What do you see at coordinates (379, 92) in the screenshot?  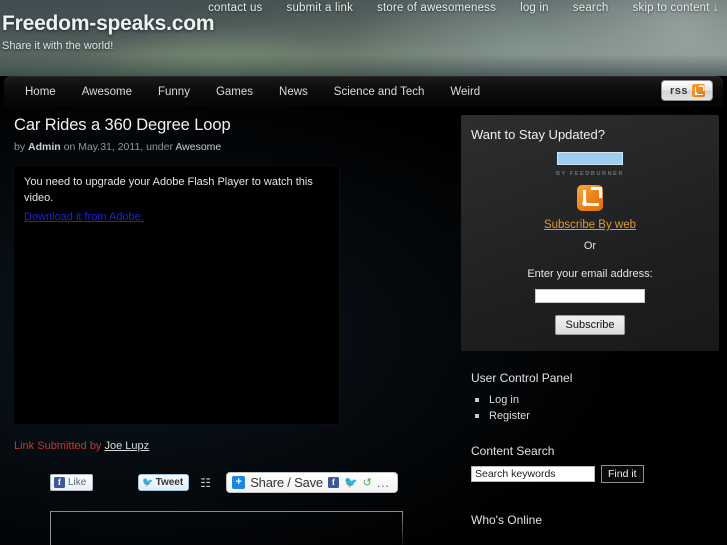 I see `nav-item-science-and-tech: Science and Tech` at bounding box center [379, 92].